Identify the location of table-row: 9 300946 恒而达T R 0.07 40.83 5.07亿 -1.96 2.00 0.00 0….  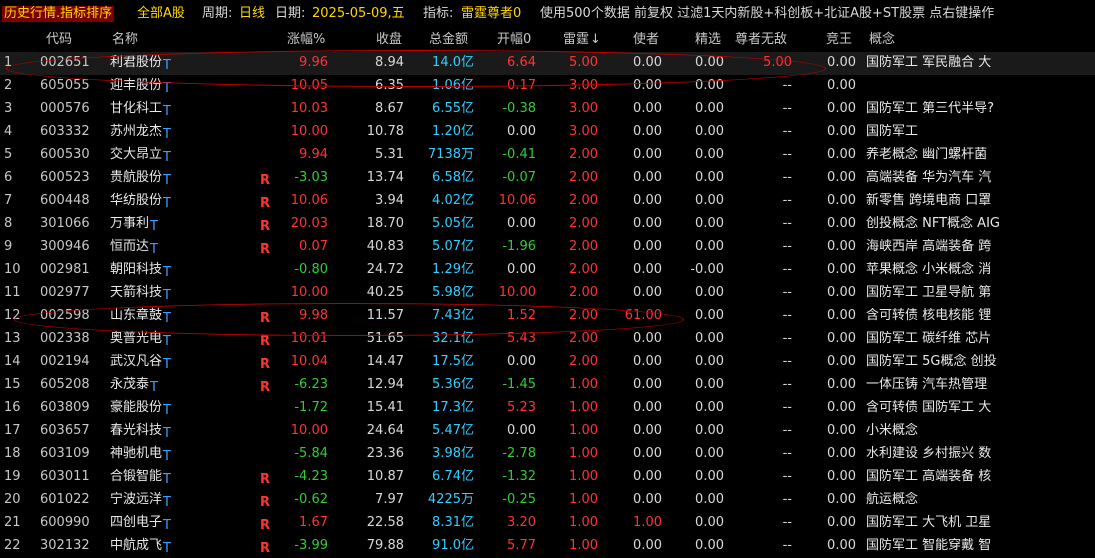
(547, 247).